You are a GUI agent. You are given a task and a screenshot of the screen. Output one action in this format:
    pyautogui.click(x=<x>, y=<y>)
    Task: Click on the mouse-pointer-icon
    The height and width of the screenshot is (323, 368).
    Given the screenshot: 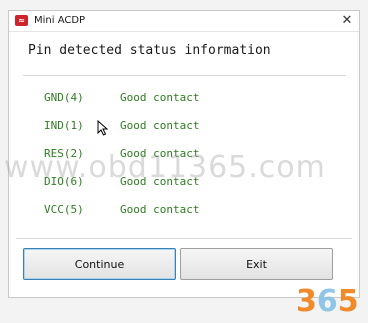 What is the action you would take?
    pyautogui.click(x=103, y=128)
    